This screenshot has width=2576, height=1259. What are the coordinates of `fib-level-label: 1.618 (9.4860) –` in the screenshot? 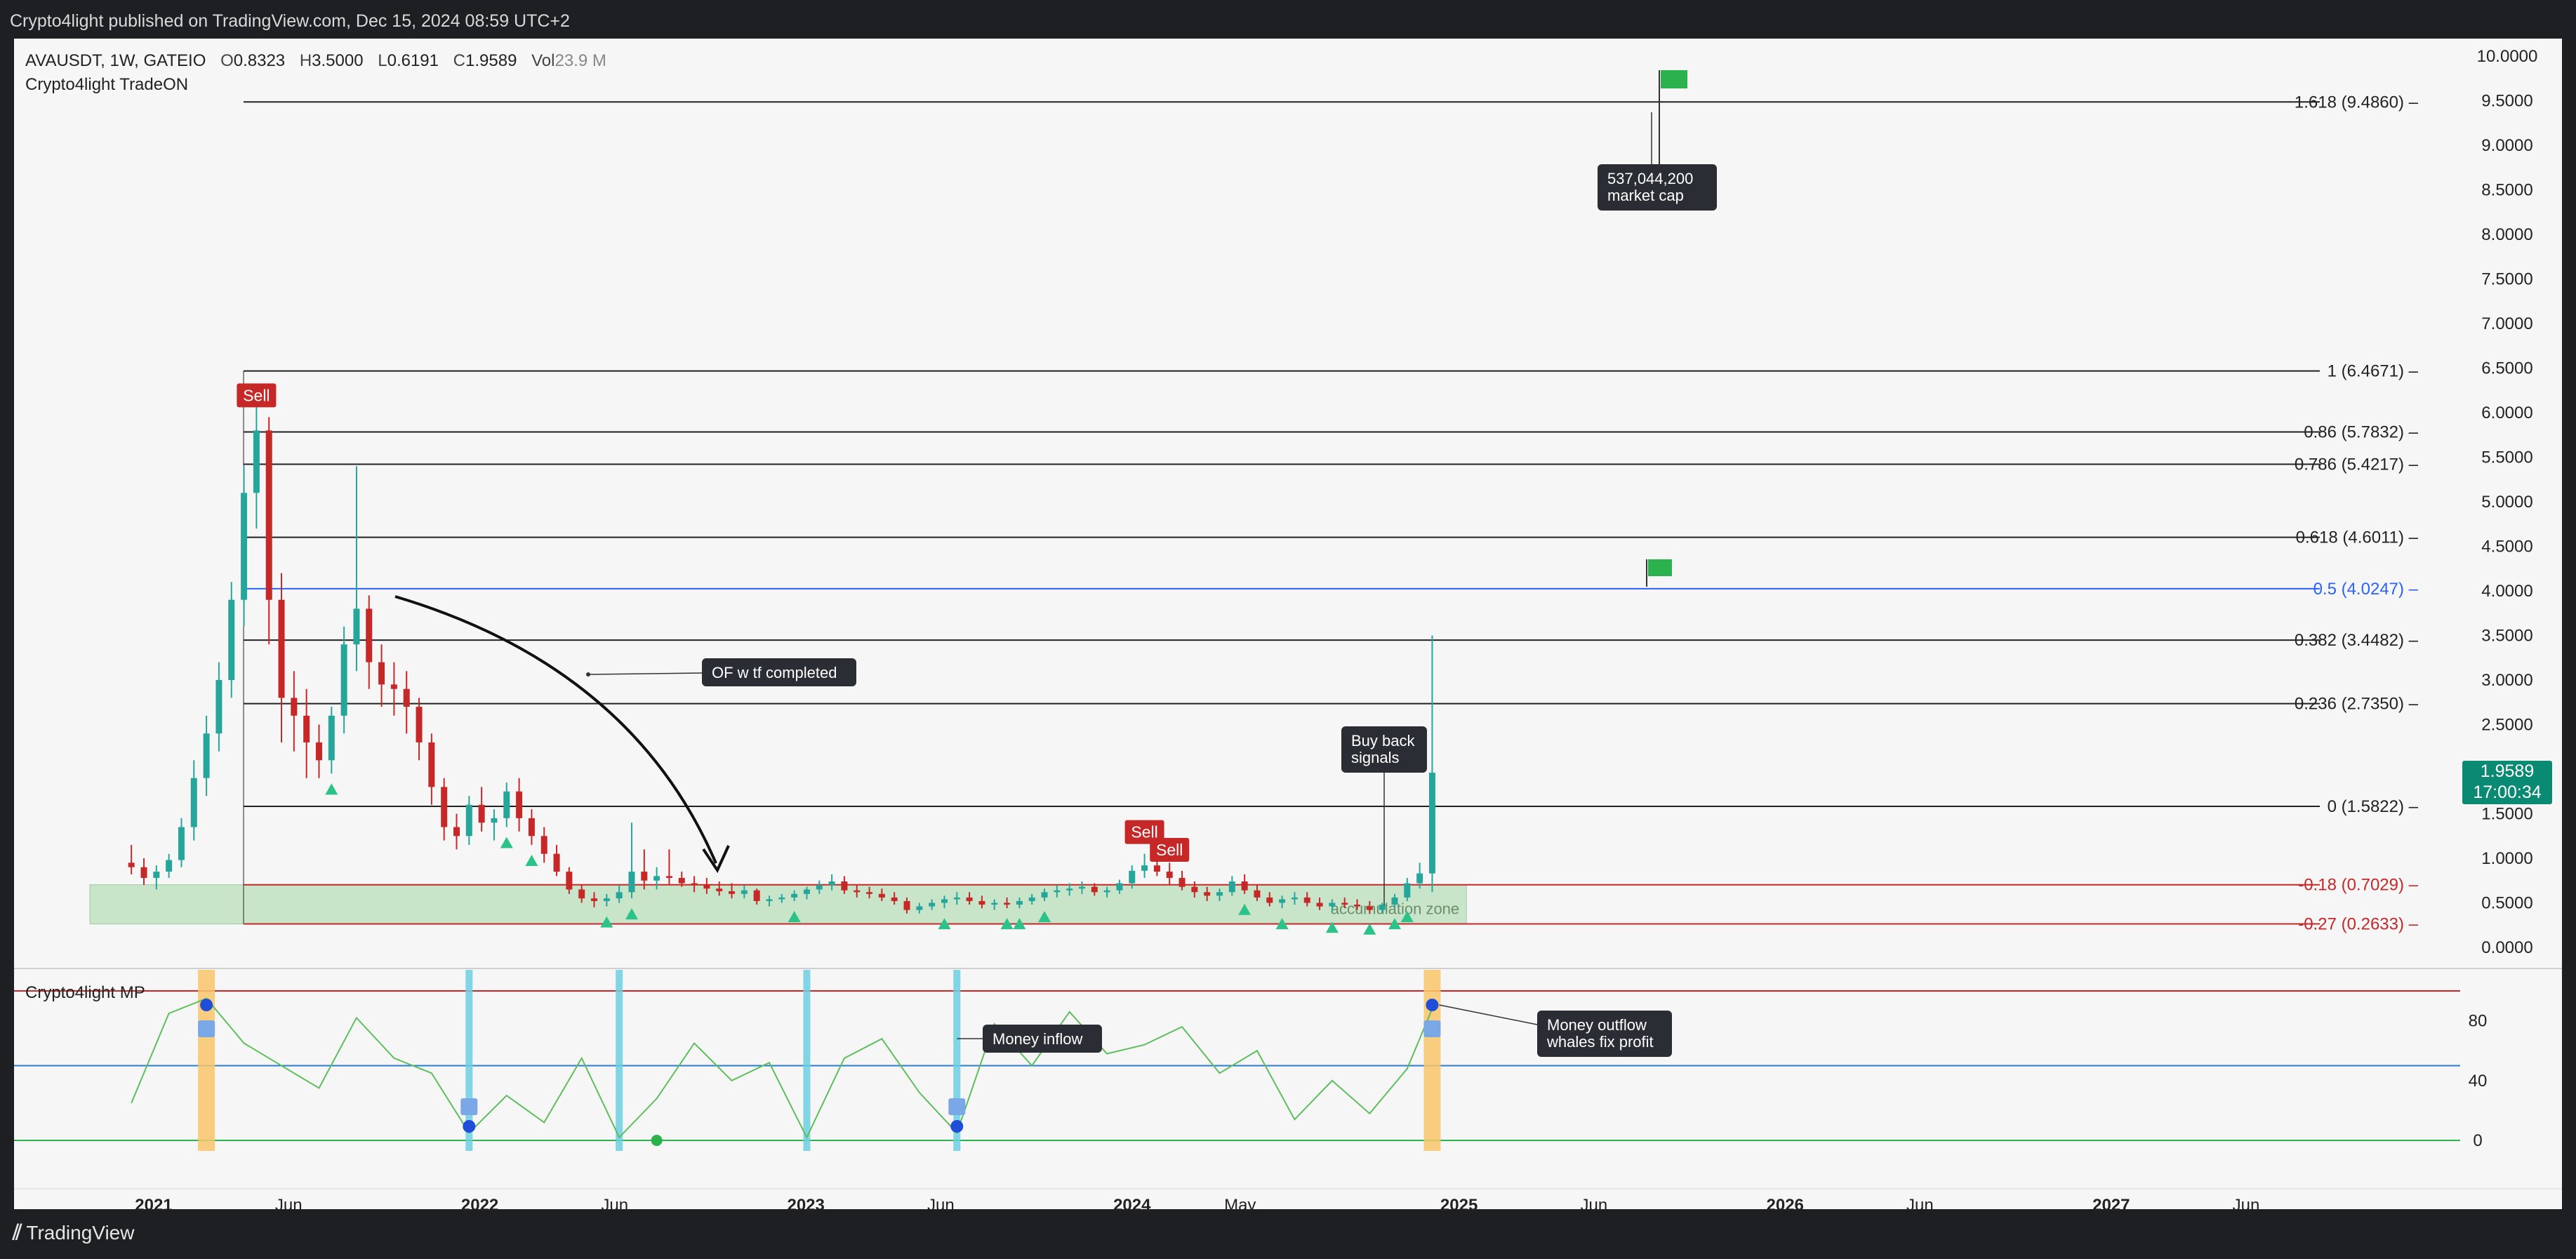 It's located at (2357, 103).